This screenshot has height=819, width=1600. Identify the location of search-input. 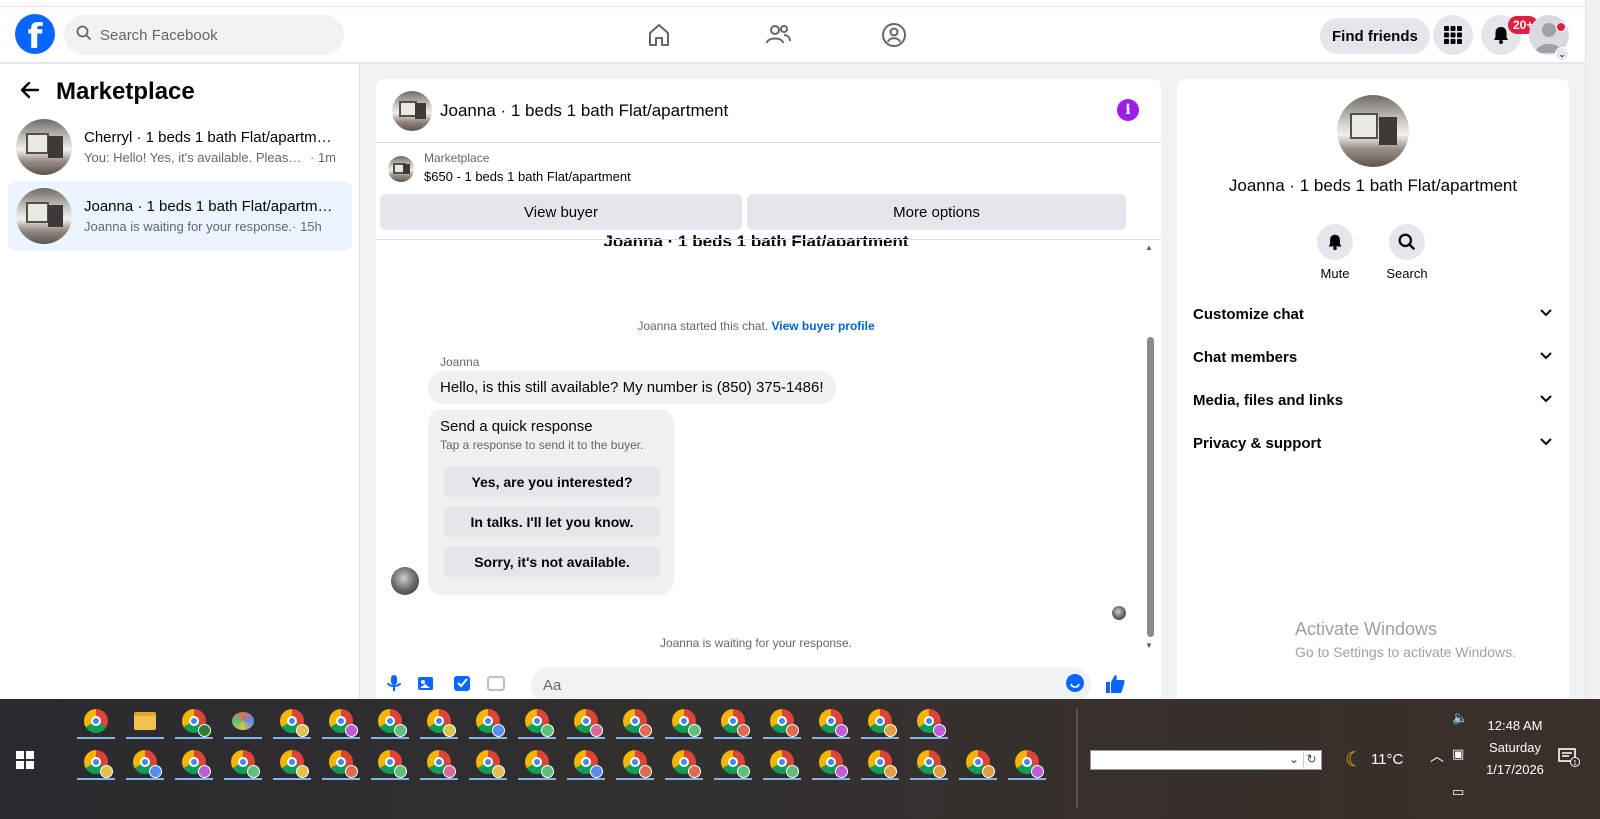
(210, 35).